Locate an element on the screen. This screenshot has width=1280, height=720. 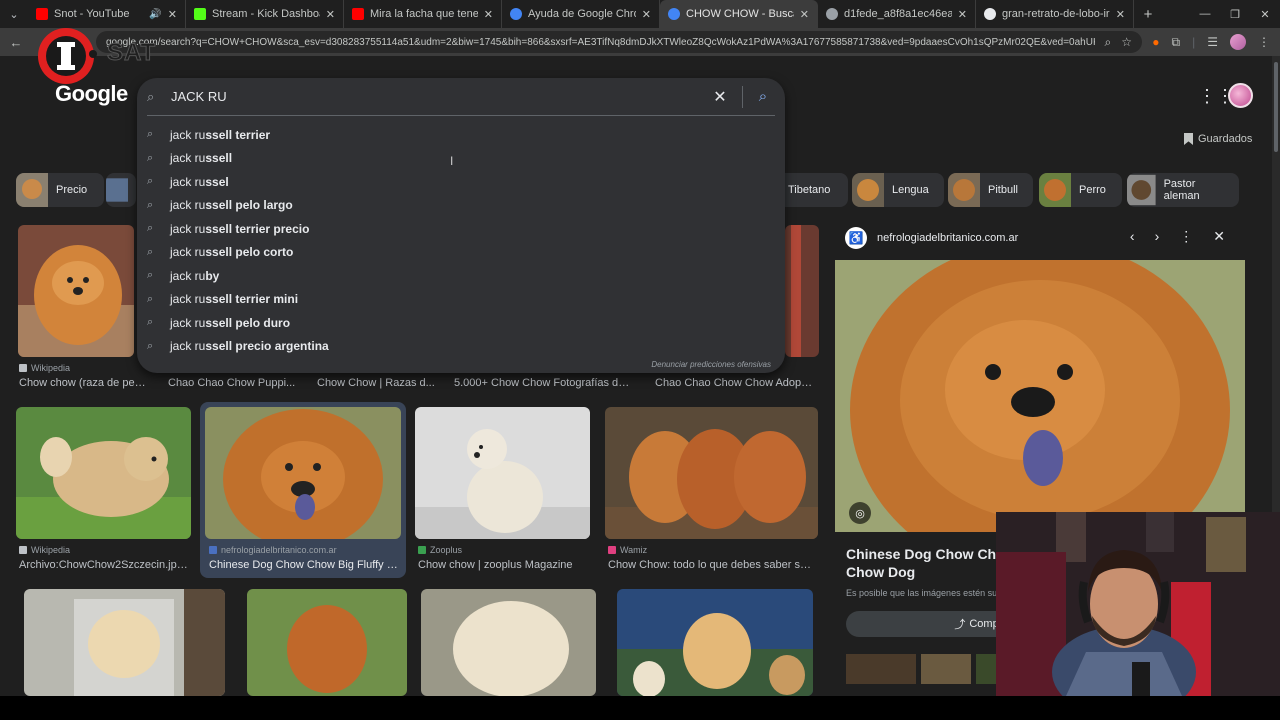
suggestion-item: ⌕ jack ru ssell terrier precio is located at coordinates (461, 229).